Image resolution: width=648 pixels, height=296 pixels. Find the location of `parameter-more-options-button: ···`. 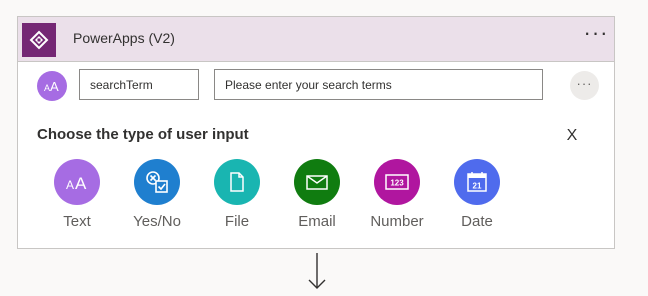

parameter-more-options-button: ··· is located at coordinates (584, 85).